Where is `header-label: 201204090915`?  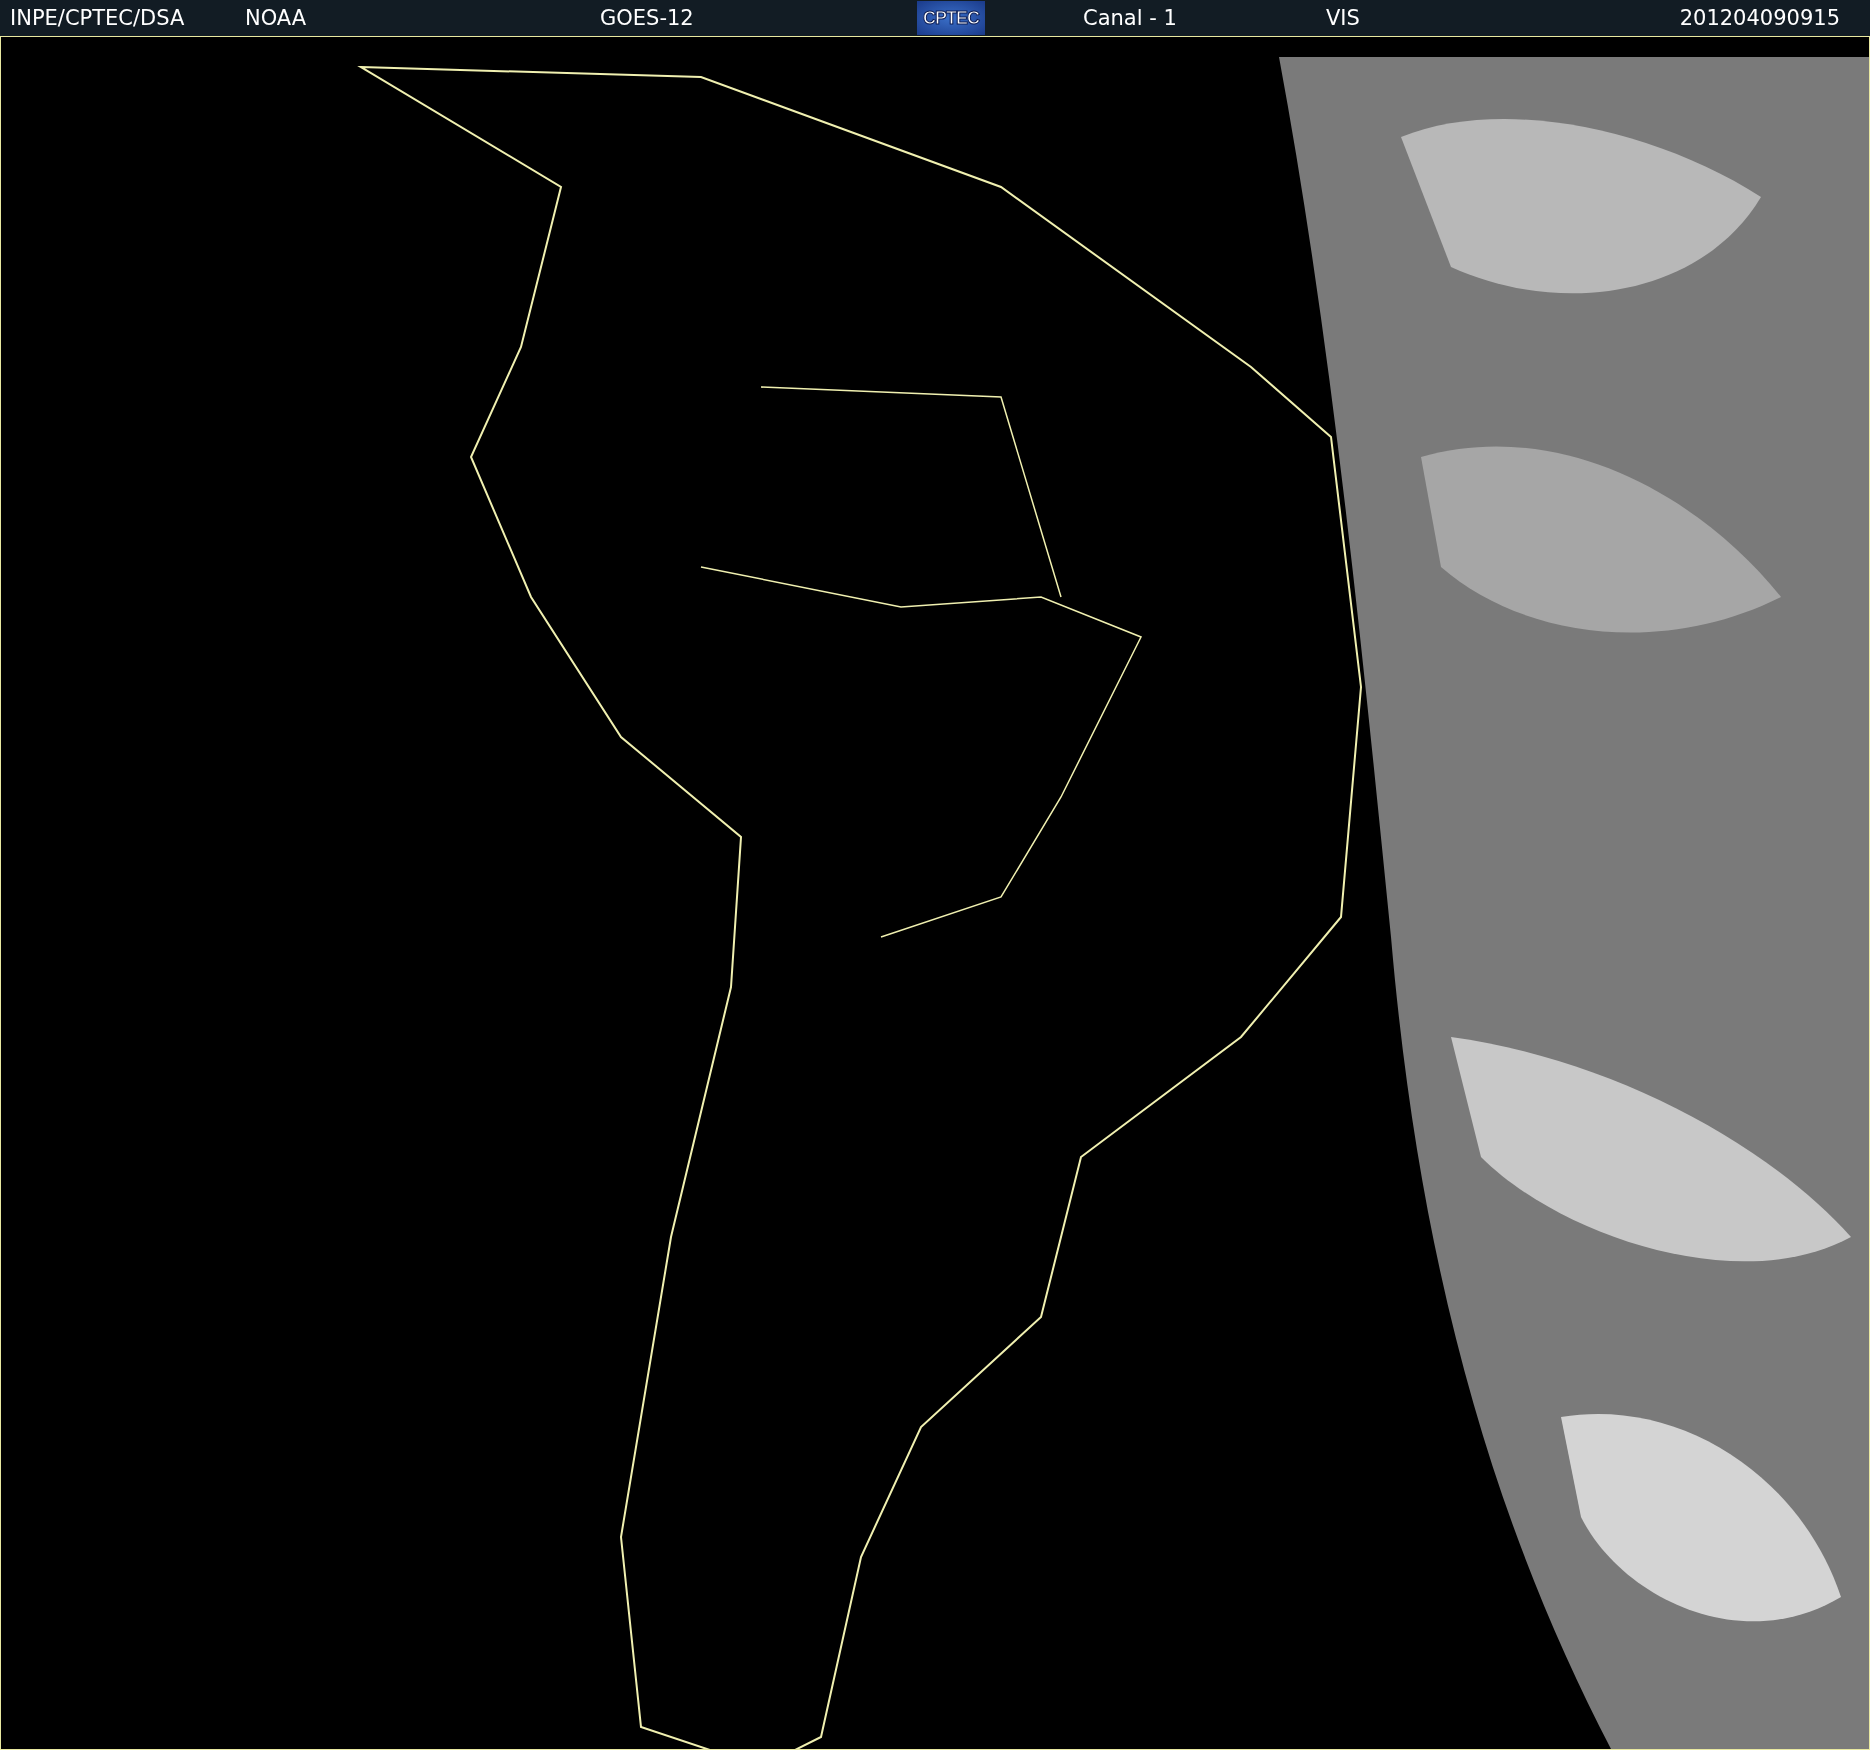
header-label: 201204090915 is located at coordinates (1759, 18).